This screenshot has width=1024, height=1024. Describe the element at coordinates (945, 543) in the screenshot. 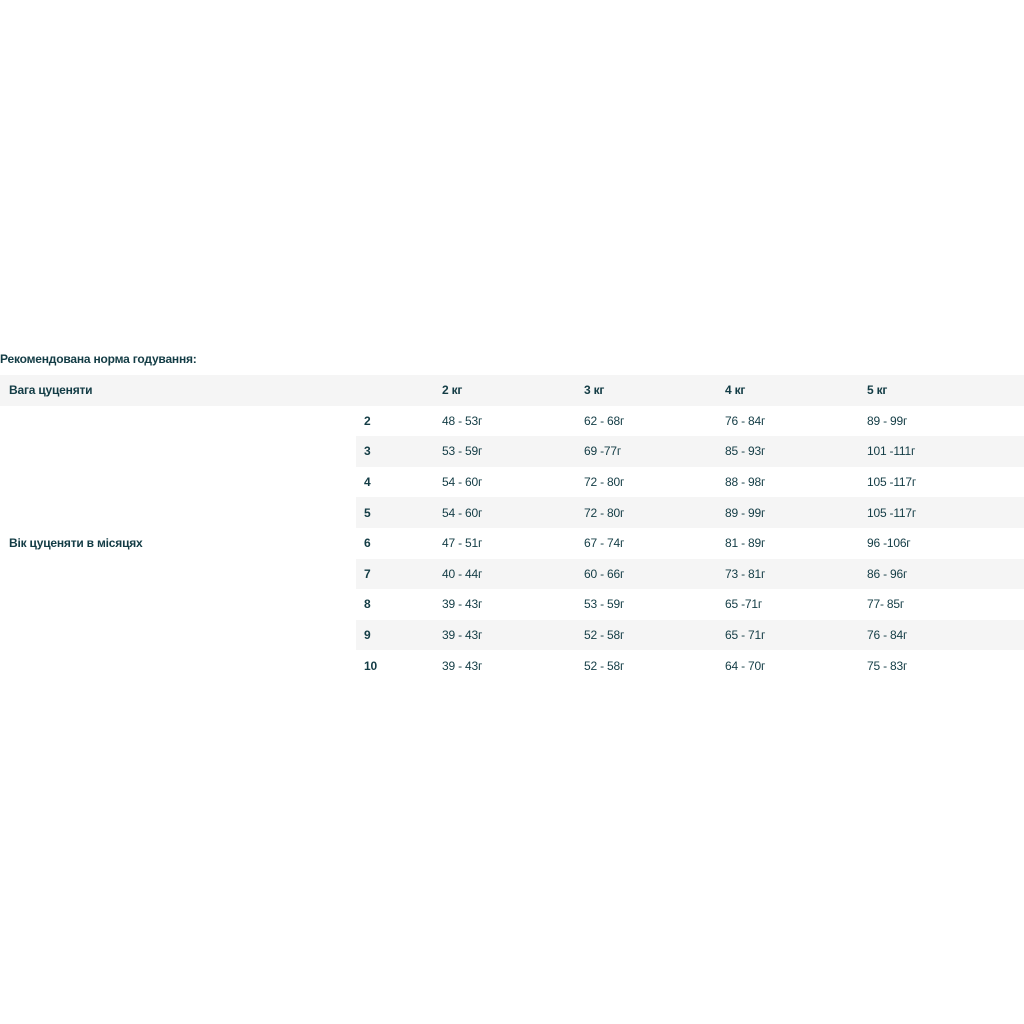

I see `portion-cell: 96 -106г` at that location.